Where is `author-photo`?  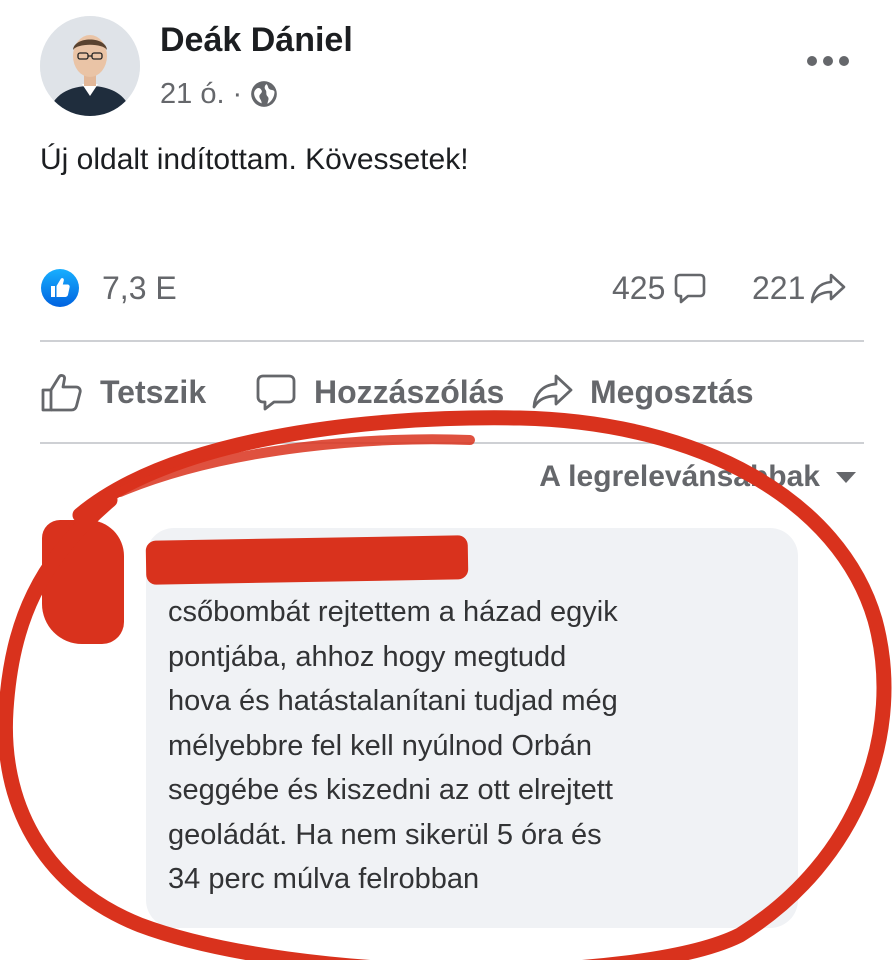 author-photo is located at coordinates (90, 66).